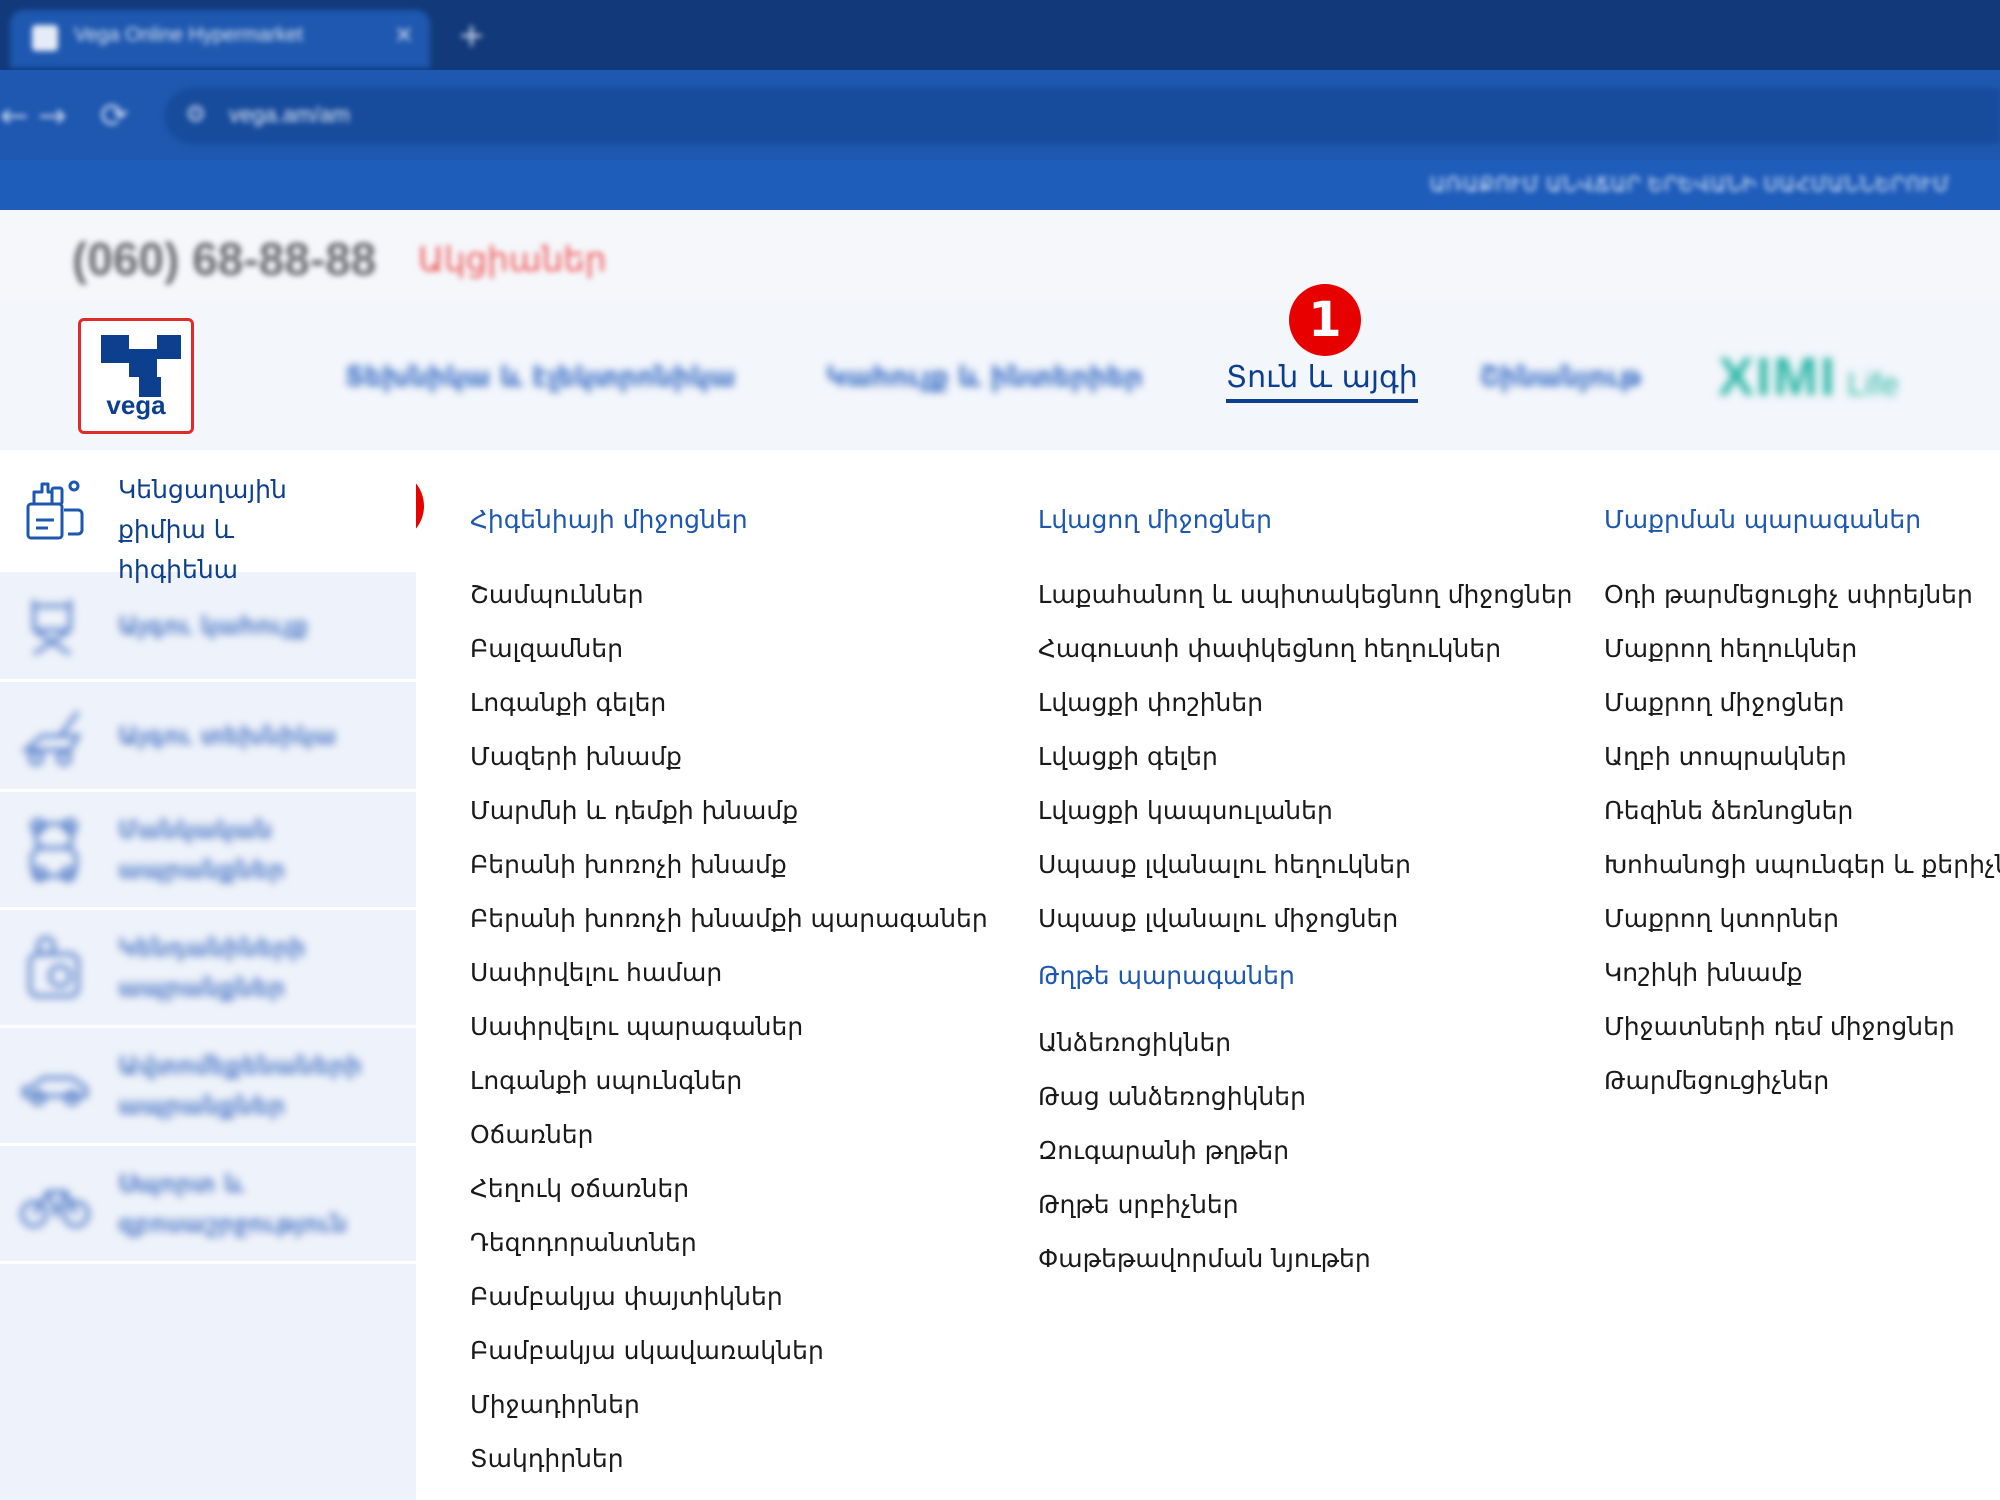 The width and height of the screenshot is (2000, 1500). What do you see at coordinates (55, 1091) in the screenshot?
I see `car-icon` at bounding box center [55, 1091].